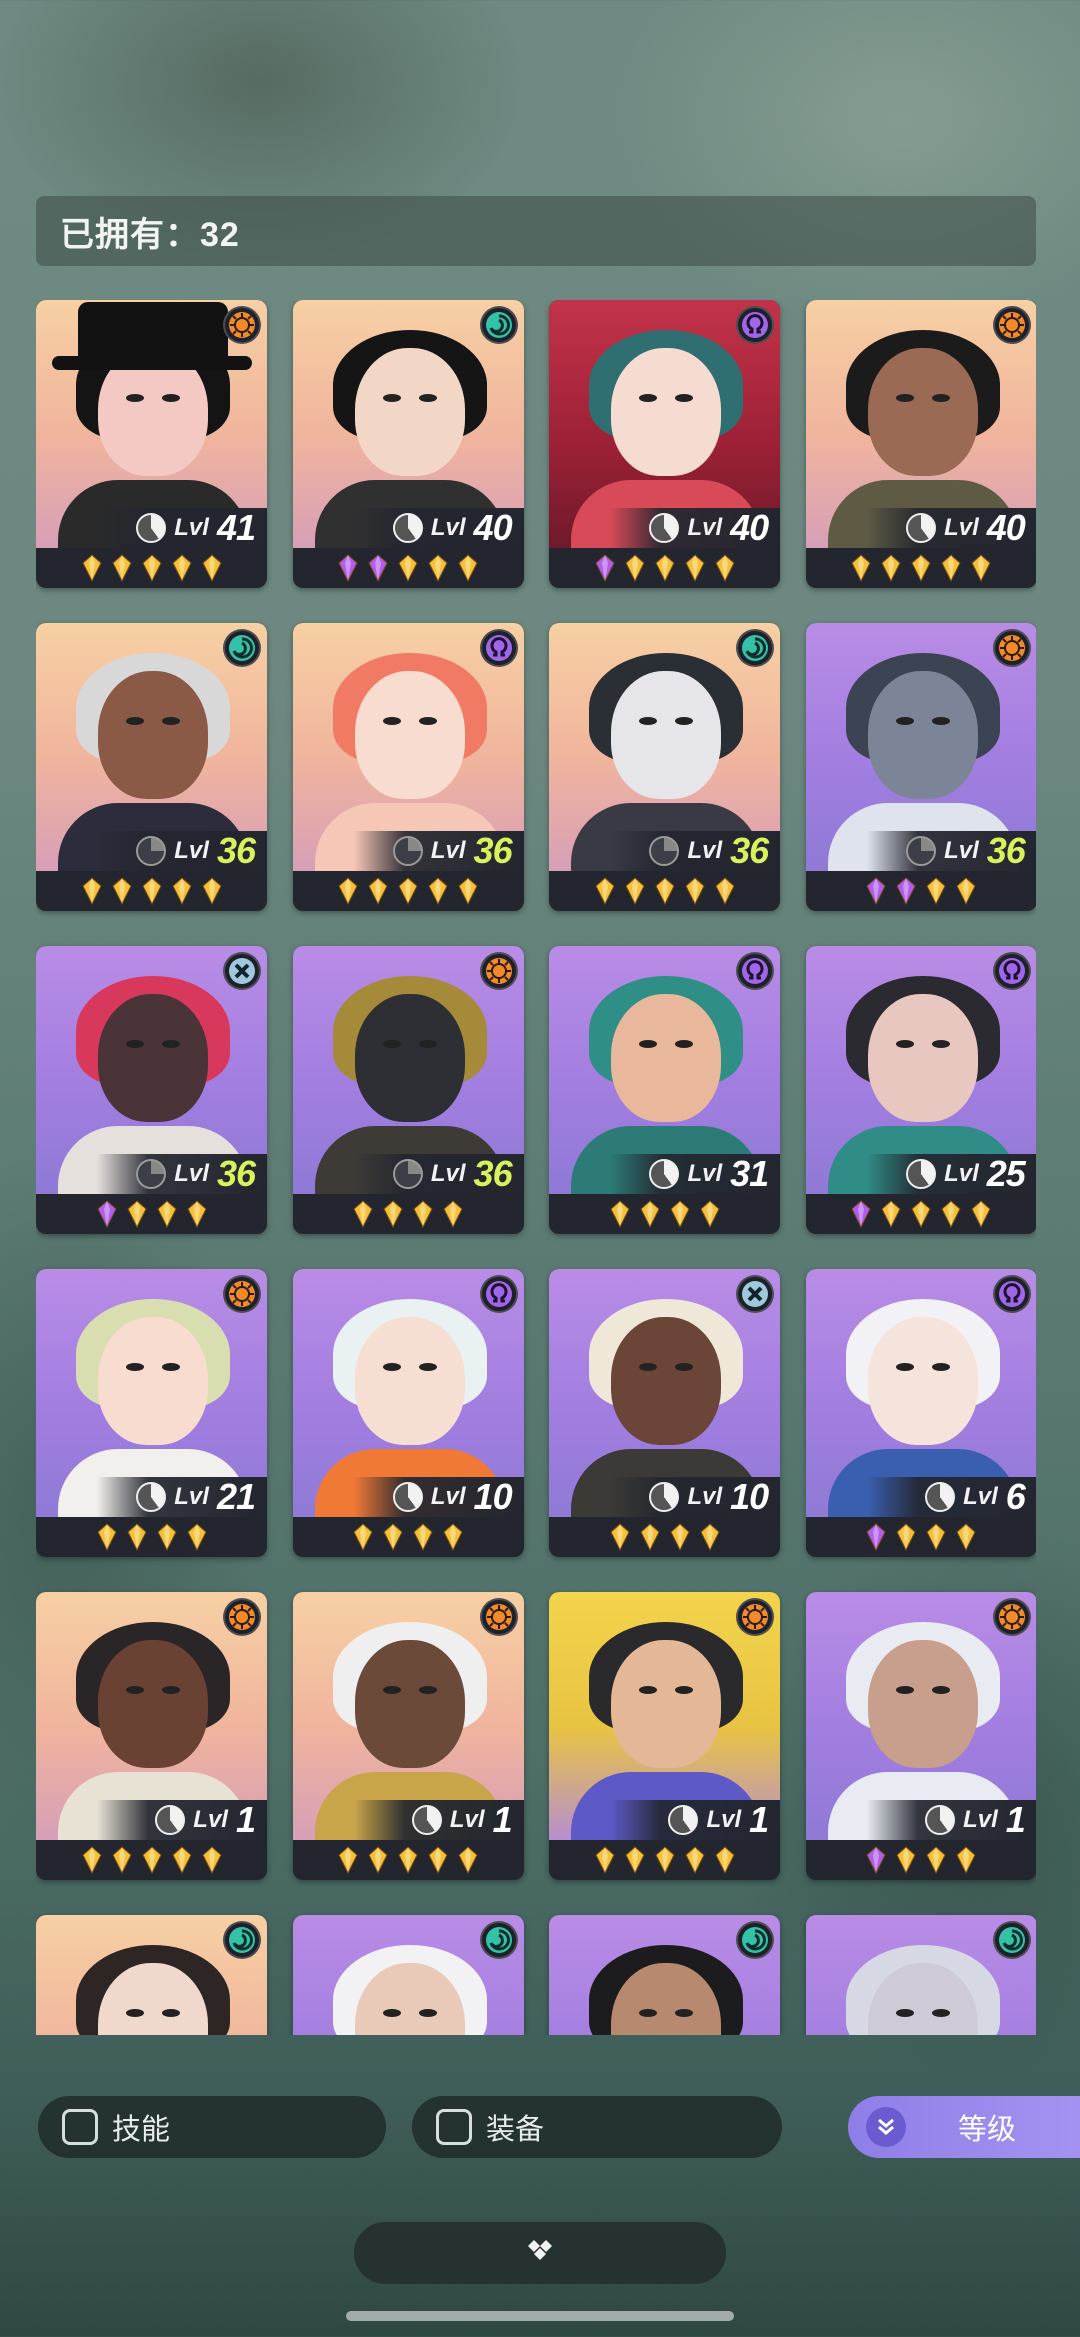 The image size is (1080, 2337). I want to click on collapse-button, so click(540, 2253).